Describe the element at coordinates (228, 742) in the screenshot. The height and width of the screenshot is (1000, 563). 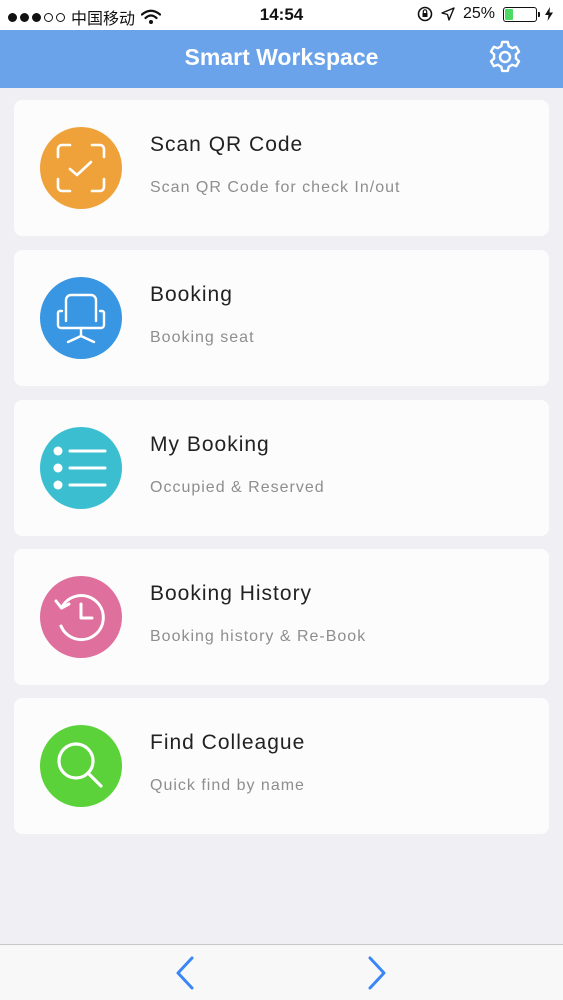
I see `menu-card-title: Find Colleague` at that location.